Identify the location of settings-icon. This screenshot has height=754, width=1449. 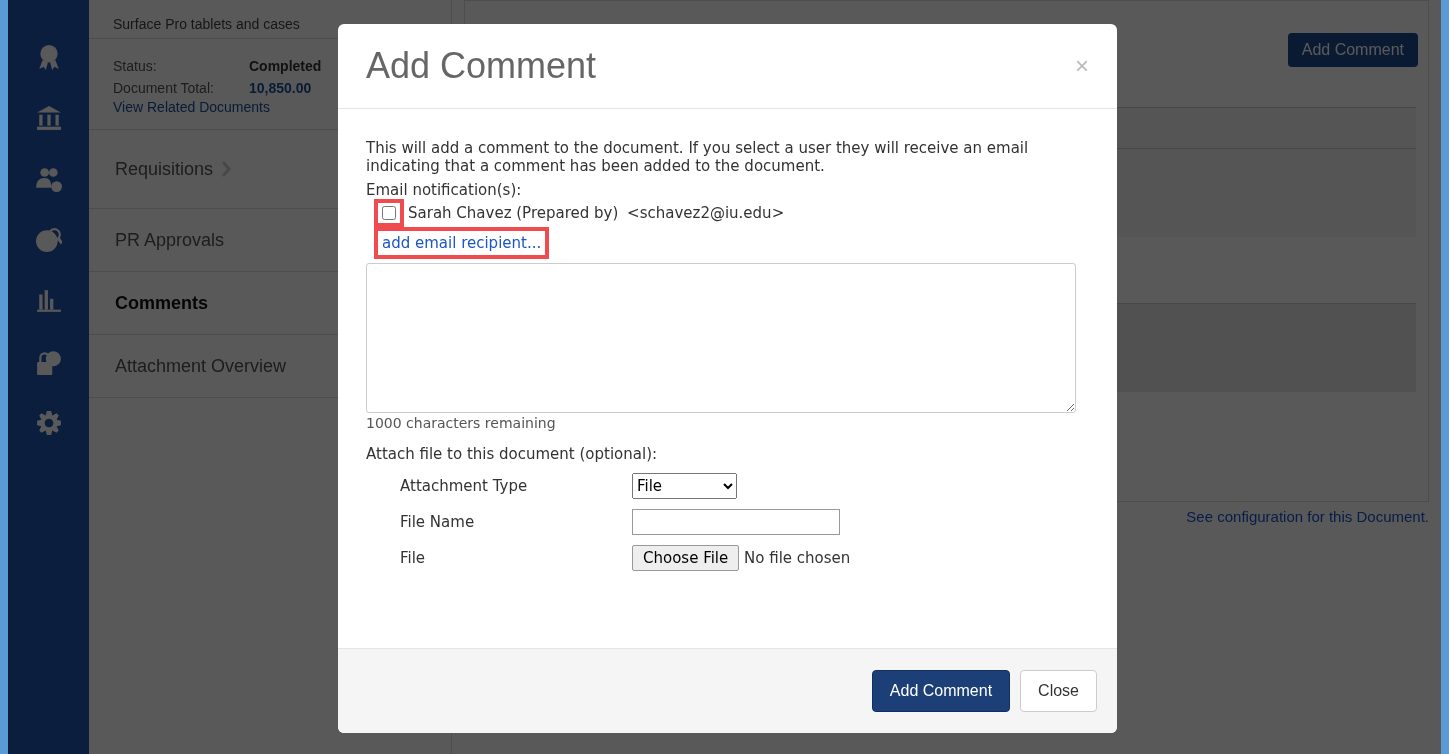
(48, 423).